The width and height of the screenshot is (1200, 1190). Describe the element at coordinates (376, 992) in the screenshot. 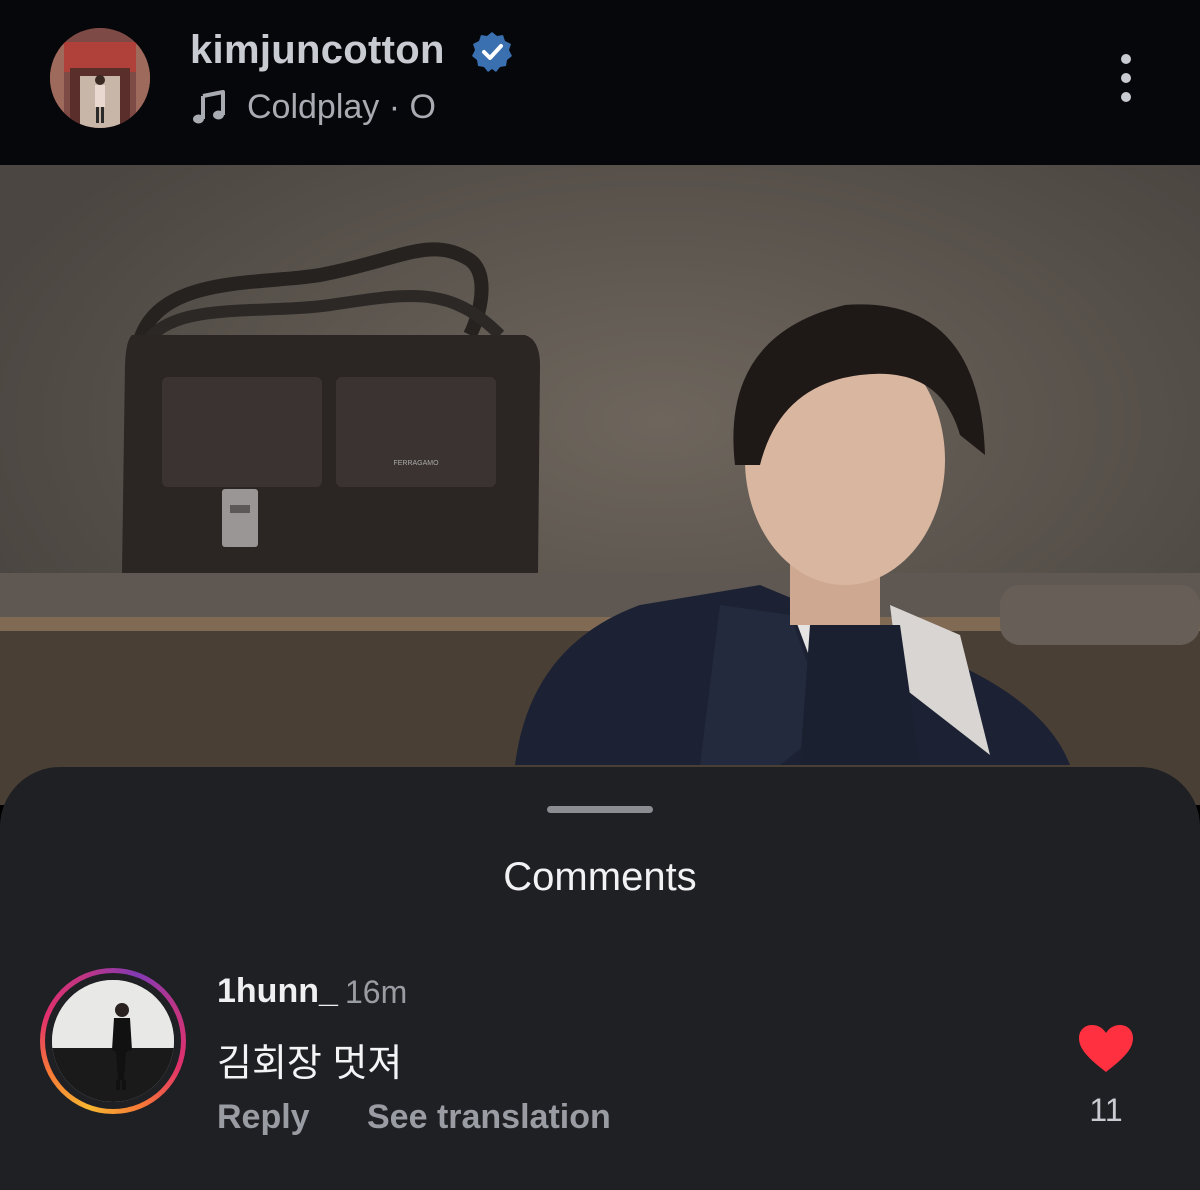

I see `comment-timestamp: 16m` at that location.